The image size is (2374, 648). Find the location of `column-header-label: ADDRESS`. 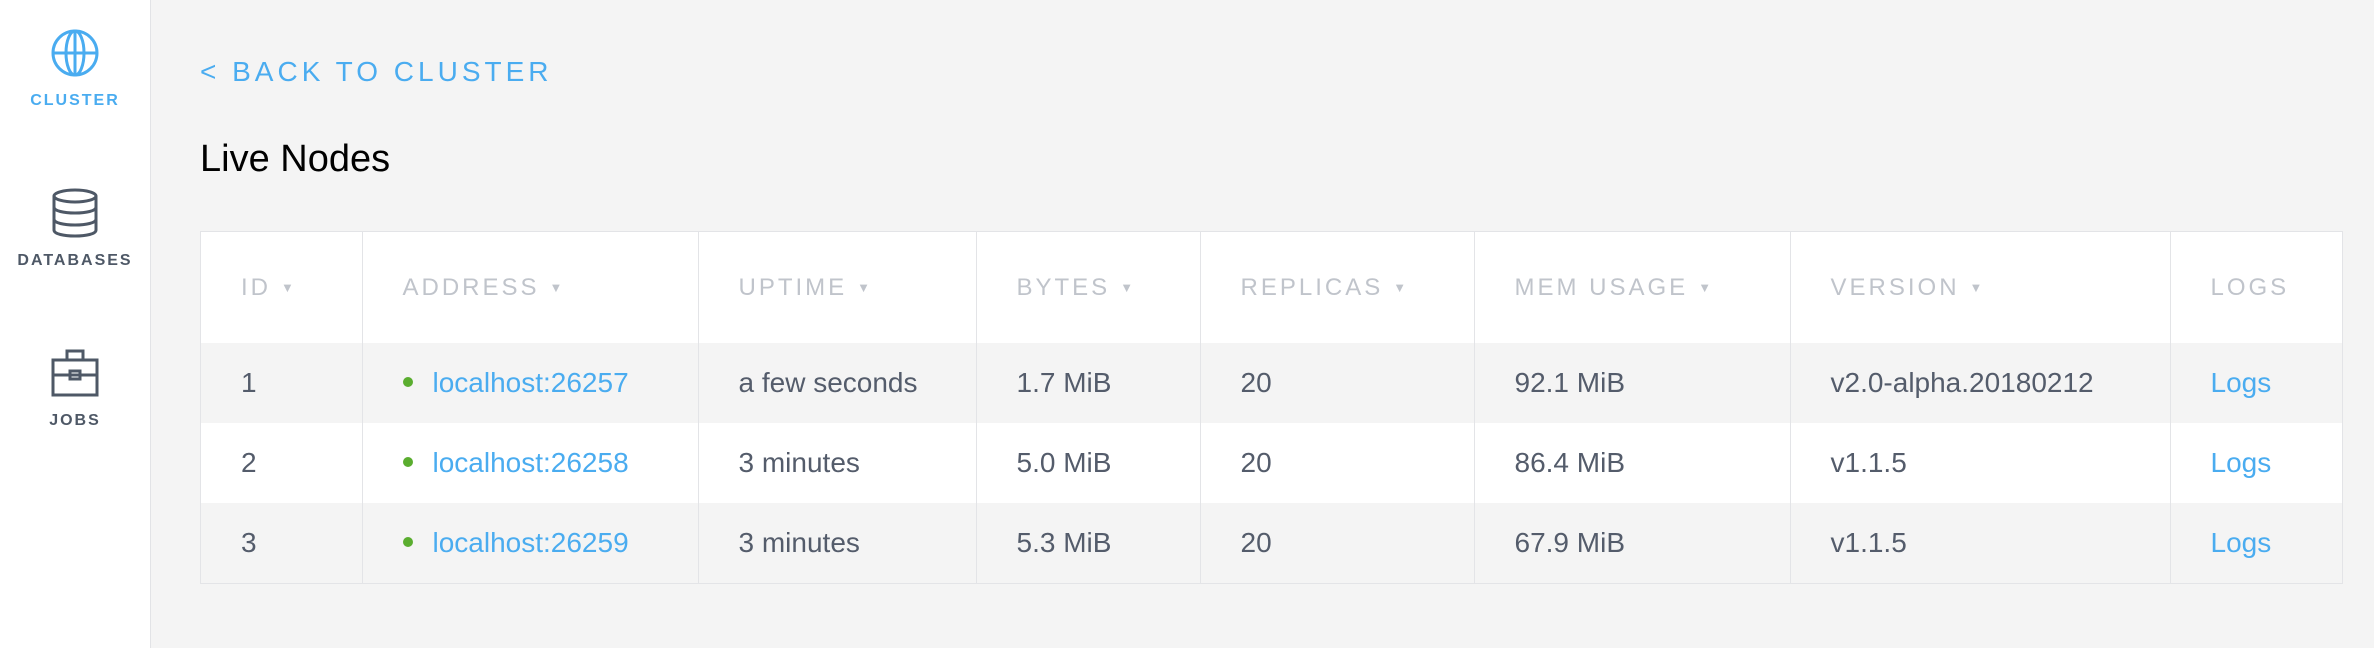

column-header-label: ADDRESS is located at coordinates (471, 287).